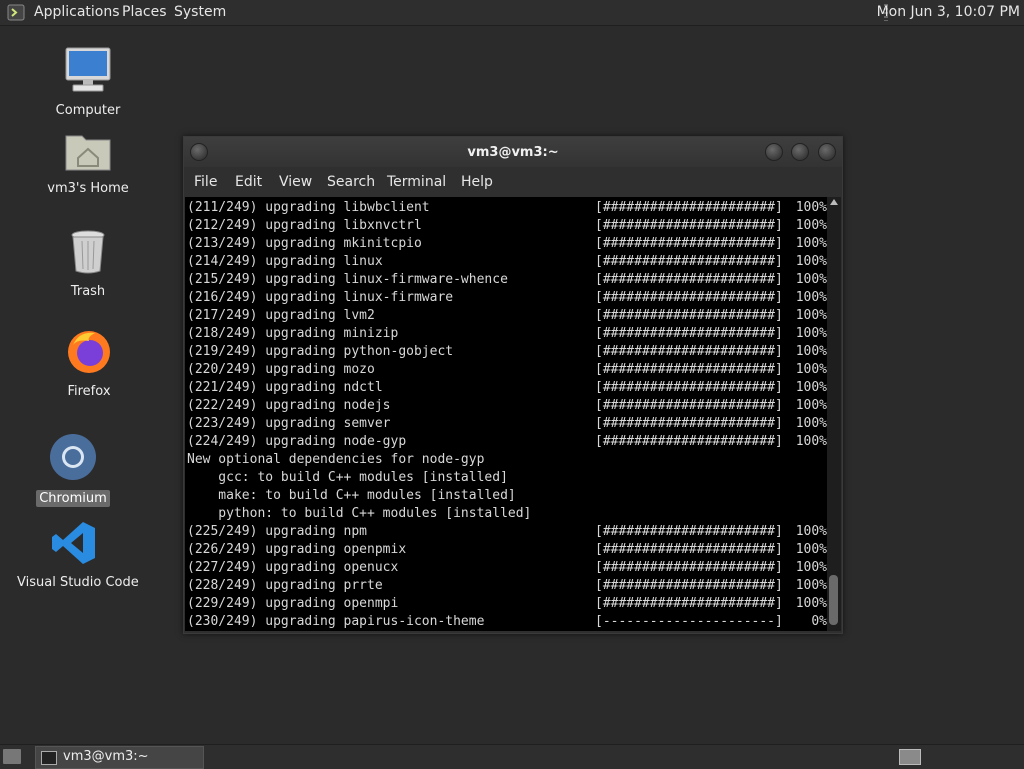 This screenshot has height=769, width=1024. Describe the element at coordinates (834, 414) in the screenshot. I see `terminal-scrollbar` at that location.